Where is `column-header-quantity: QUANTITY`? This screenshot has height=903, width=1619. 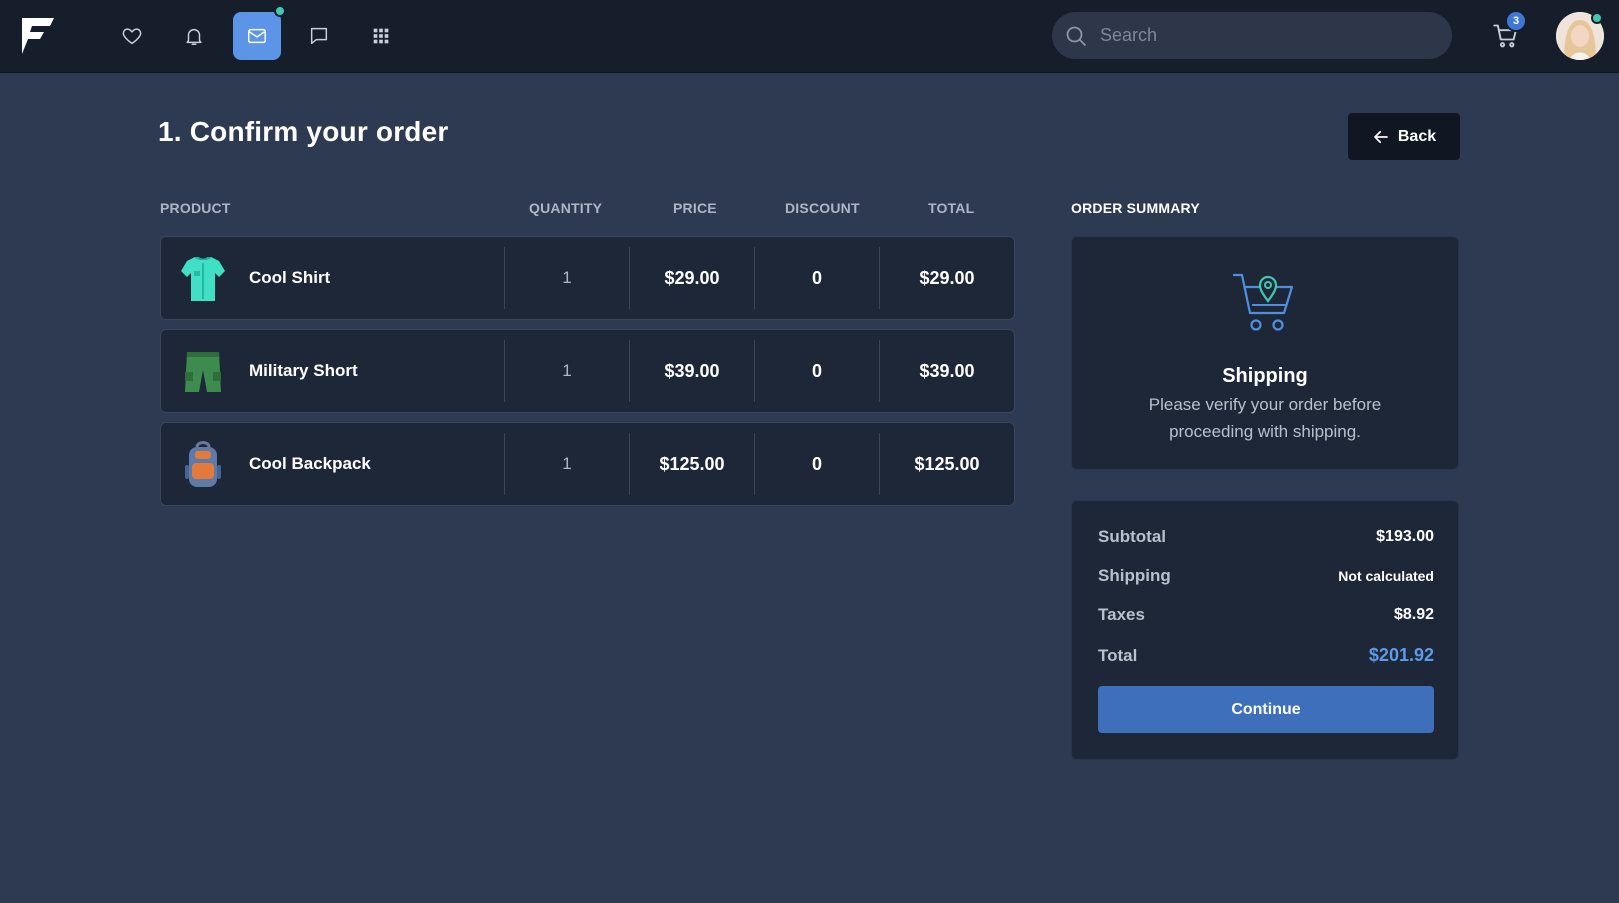 column-header-quantity: QUANTITY is located at coordinates (566, 208).